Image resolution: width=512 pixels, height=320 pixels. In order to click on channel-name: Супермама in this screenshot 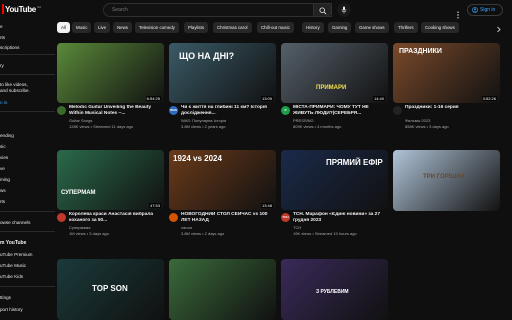, I will do `click(79, 227)`.